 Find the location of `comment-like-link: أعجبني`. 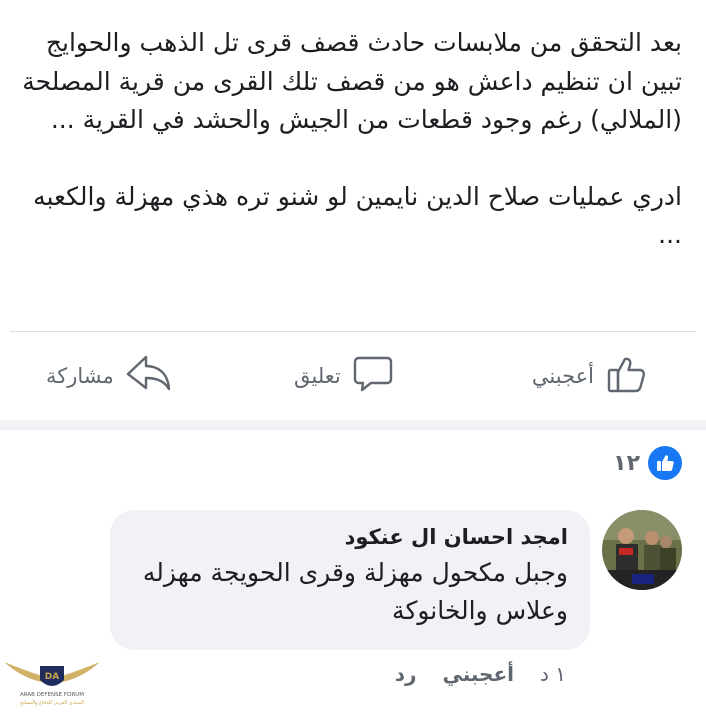

comment-like-link: أعجبني is located at coordinates (478, 674).